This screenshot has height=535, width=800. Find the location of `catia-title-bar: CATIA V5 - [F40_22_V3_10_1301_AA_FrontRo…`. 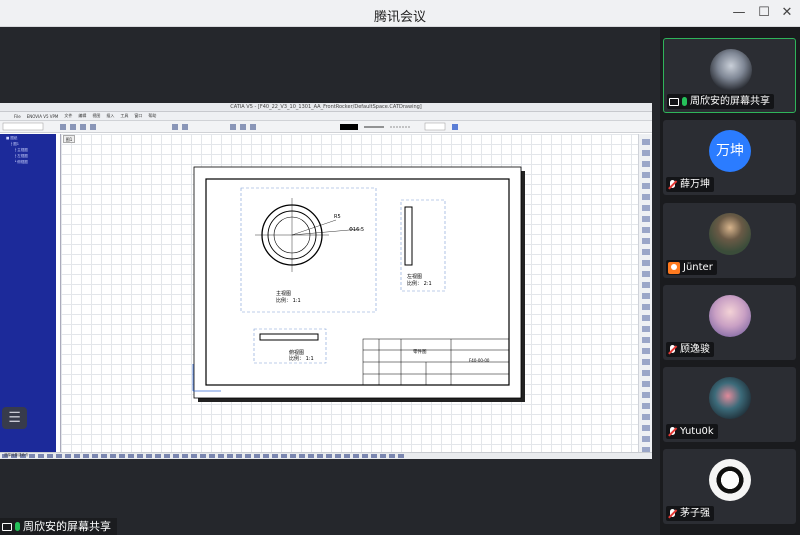

catia-title-bar: CATIA V5 - [F40_22_V3_10_1301_AA_FrontRo… is located at coordinates (326, 107).